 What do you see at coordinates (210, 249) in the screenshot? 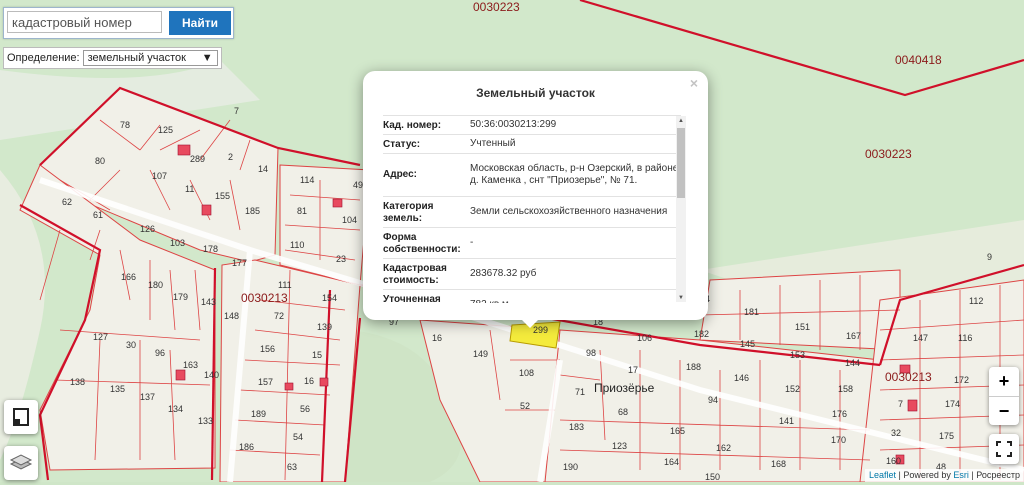
I see `parcel-number: 178` at bounding box center [210, 249].